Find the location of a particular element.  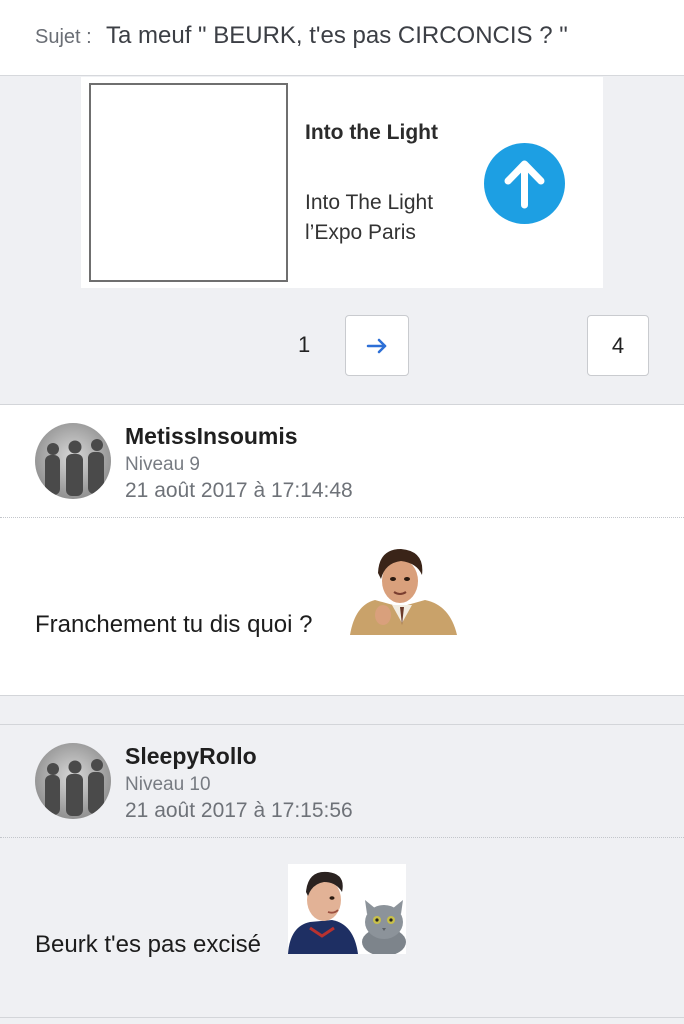

ad-image-placeholder is located at coordinates (188, 182).